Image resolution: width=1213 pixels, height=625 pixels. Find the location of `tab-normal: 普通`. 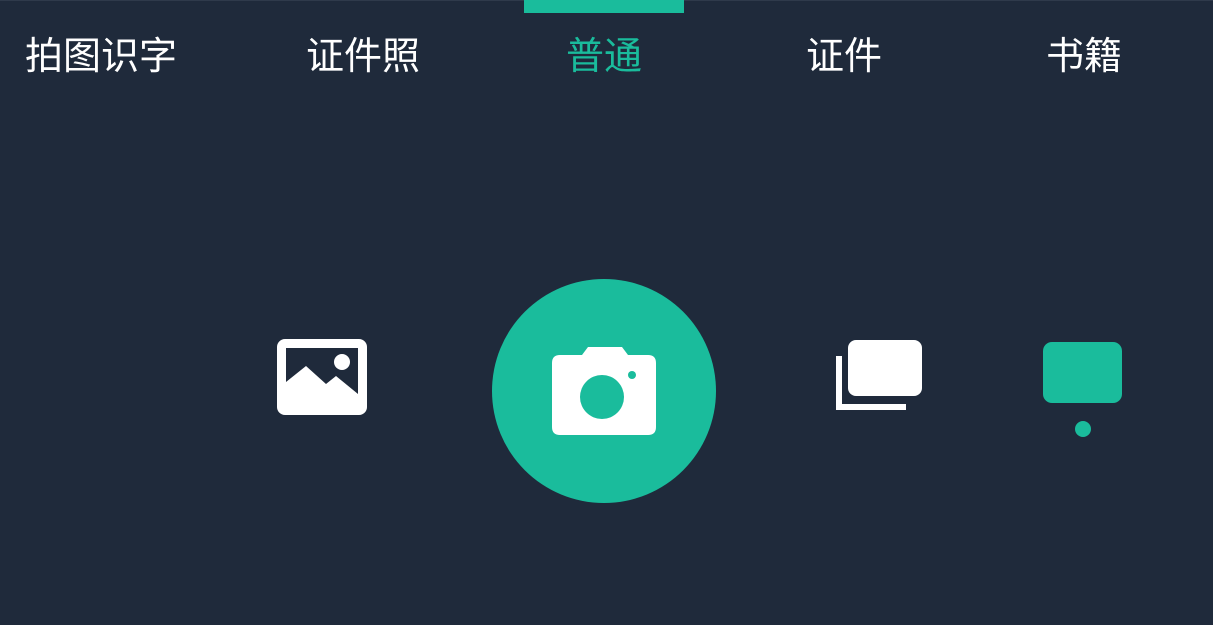

tab-normal: 普通 is located at coordinates (604, 56).